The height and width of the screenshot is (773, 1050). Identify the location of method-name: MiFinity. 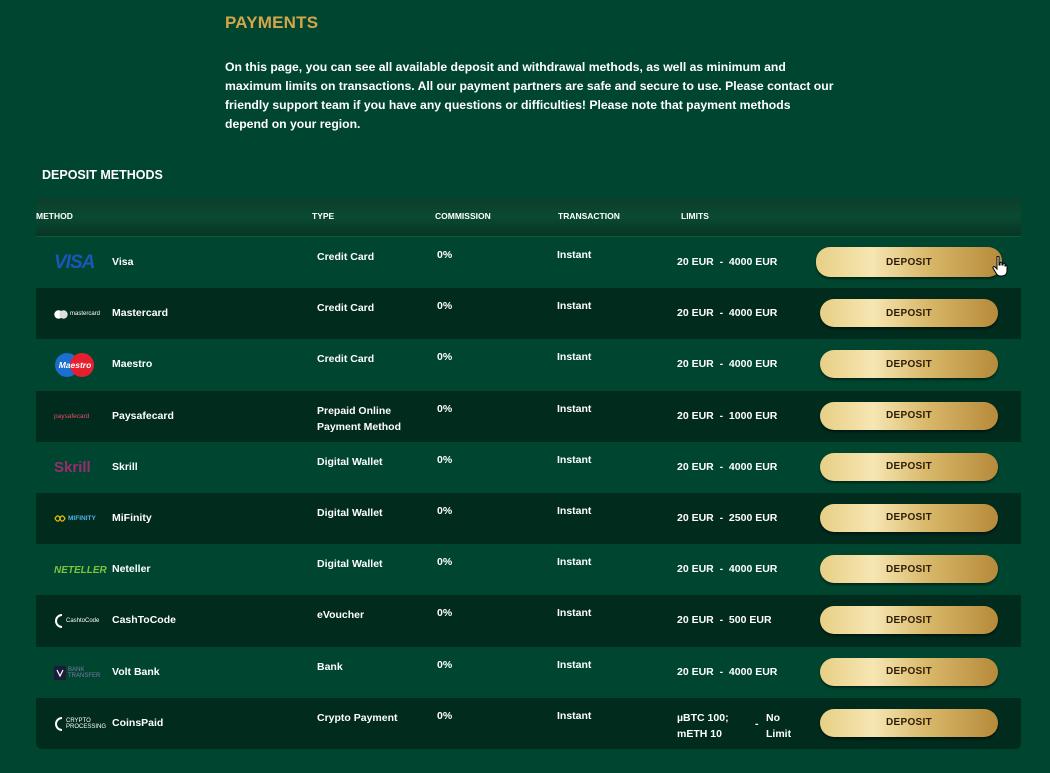
(132, 517).